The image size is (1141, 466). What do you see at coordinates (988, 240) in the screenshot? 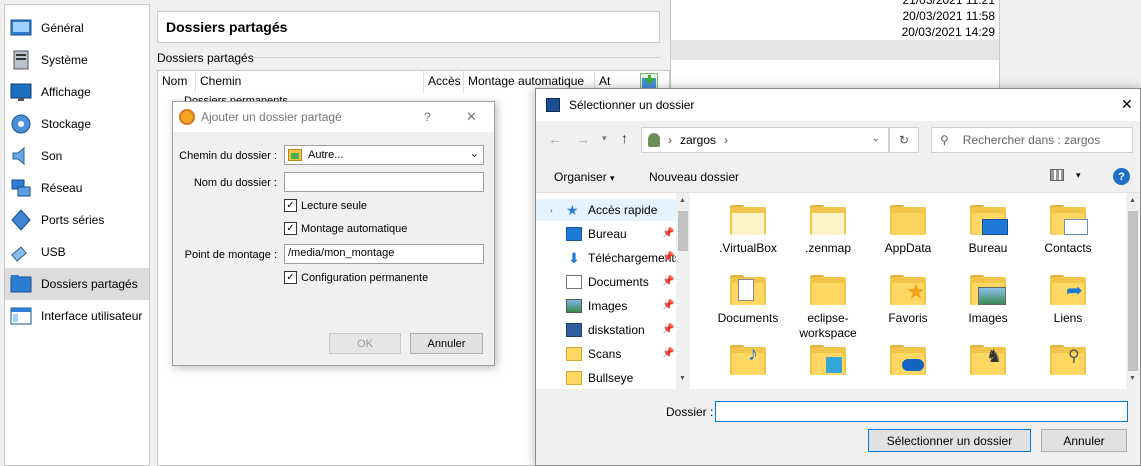
I see `folder-item-bureau: Bureau` at bounding box center [988, 240].